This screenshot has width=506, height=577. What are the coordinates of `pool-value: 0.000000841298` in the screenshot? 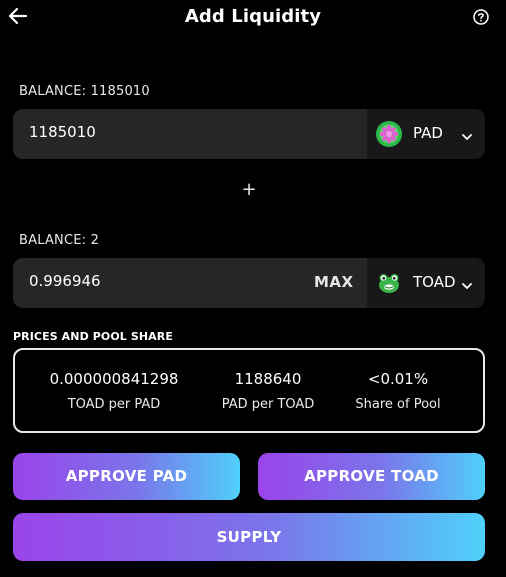 It's located at (114, 379).